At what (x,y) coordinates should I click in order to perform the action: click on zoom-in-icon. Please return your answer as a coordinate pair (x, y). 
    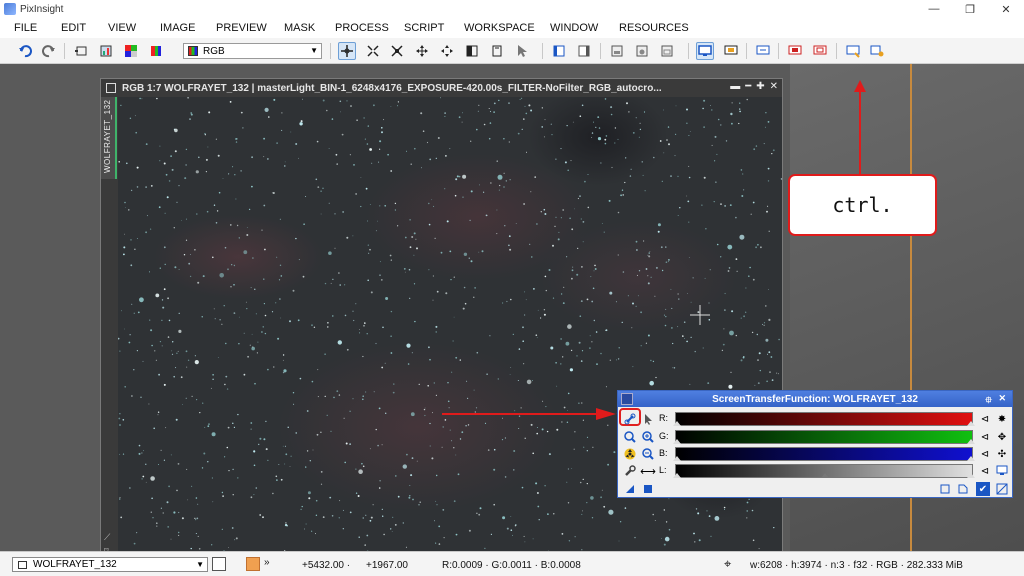
    Looking at the image, I should click on (630, 437).